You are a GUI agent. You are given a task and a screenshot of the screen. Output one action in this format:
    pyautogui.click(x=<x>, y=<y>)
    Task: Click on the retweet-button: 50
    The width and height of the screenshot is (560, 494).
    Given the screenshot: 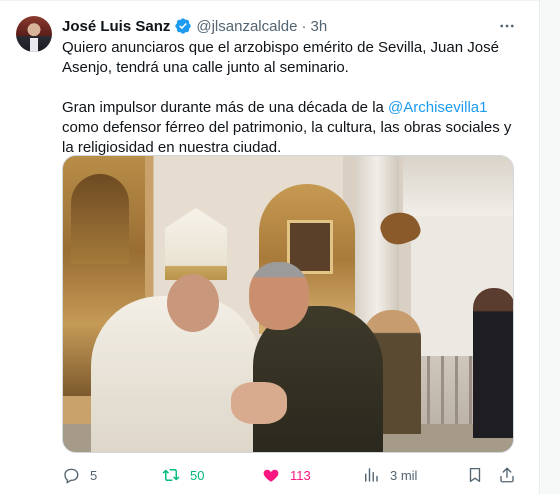 What is the action you would take?
    pyautogui.click(x=183, y=475)
    